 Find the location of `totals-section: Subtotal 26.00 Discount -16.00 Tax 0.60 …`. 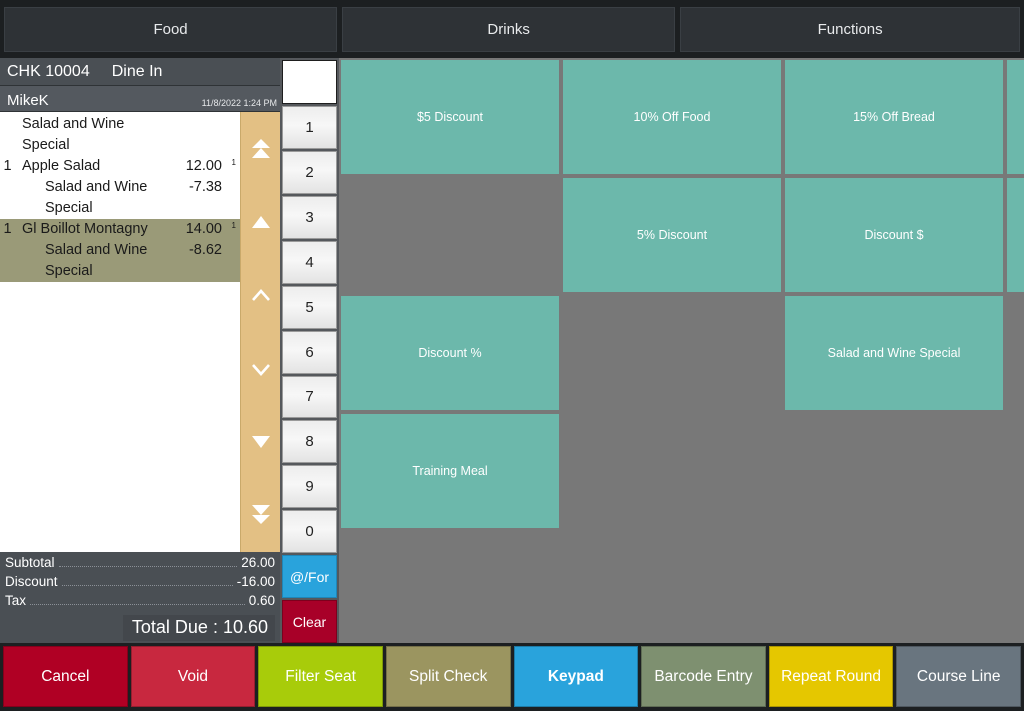

totals-section: Subtotal 26.00 Discount -16.00 Tax 0.60 … is located at coordinates (140, 597).